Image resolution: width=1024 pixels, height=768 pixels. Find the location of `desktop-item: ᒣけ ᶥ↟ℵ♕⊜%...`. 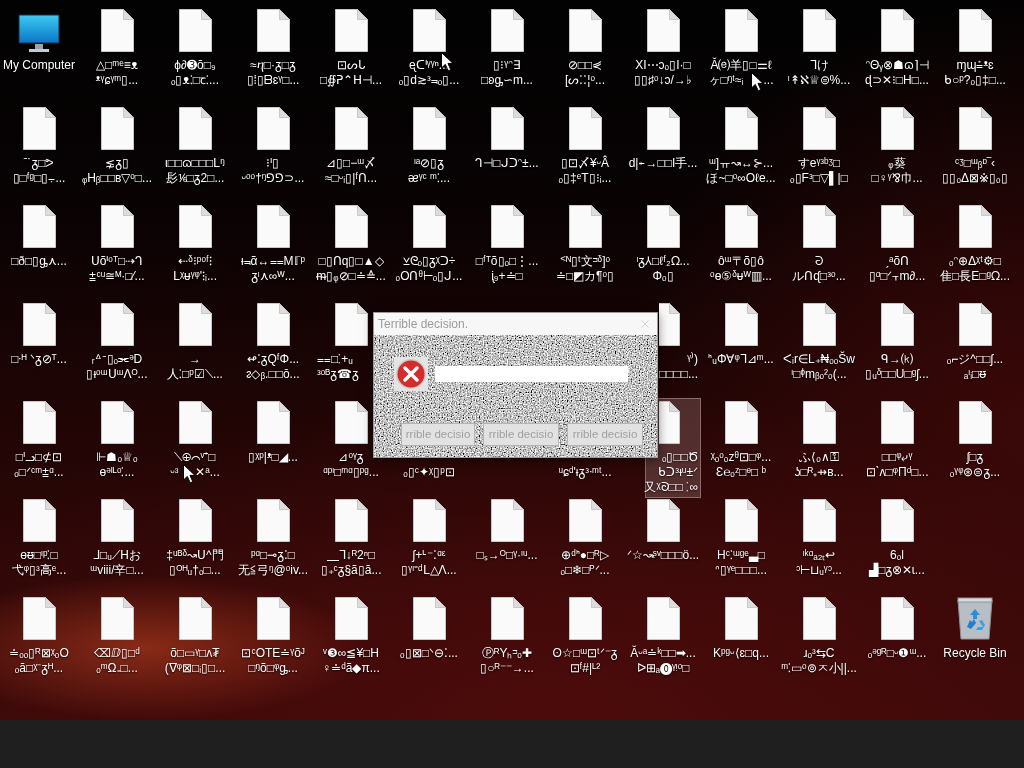

desktop-item: ᒣけ ᶥ↟ℵ♕⊜%... is located at coordinates (819, 48).